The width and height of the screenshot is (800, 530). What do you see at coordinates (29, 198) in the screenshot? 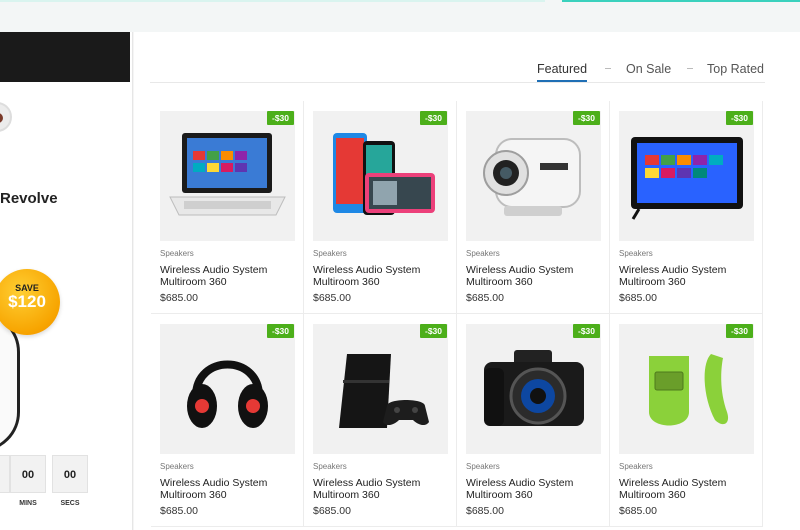
I see `deal-title: Revolve` at bounding box center [29, 198].